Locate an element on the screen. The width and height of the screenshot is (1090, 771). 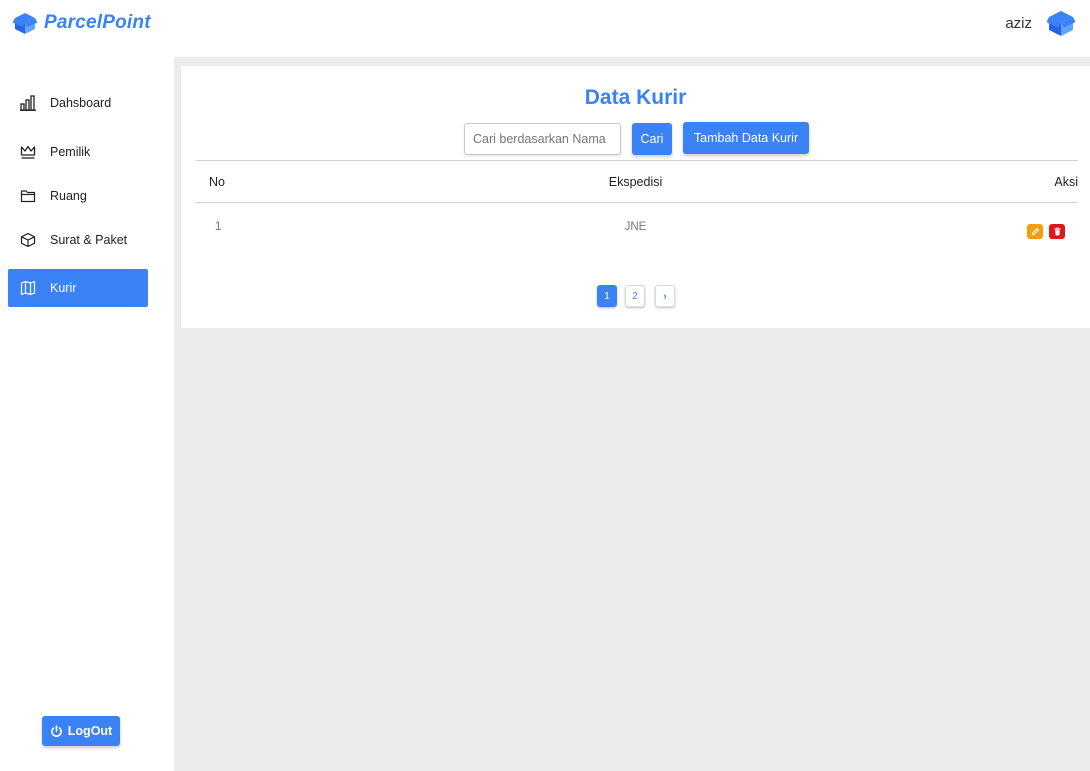
user-name: aziz is located at coordinates (1018, 23).